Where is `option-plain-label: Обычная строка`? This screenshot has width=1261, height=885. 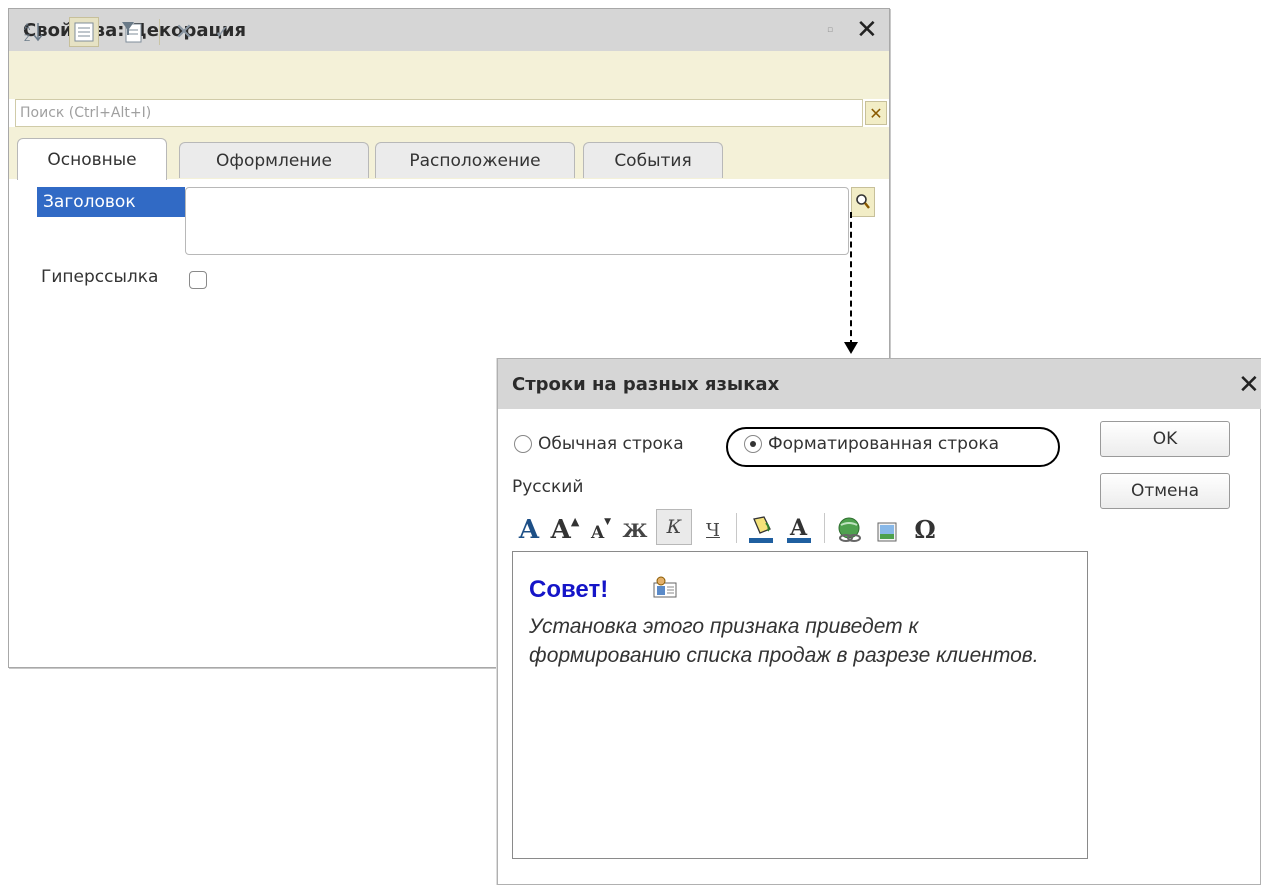
option-plain-label: Обычная строка is located at coordinates (611, 444).